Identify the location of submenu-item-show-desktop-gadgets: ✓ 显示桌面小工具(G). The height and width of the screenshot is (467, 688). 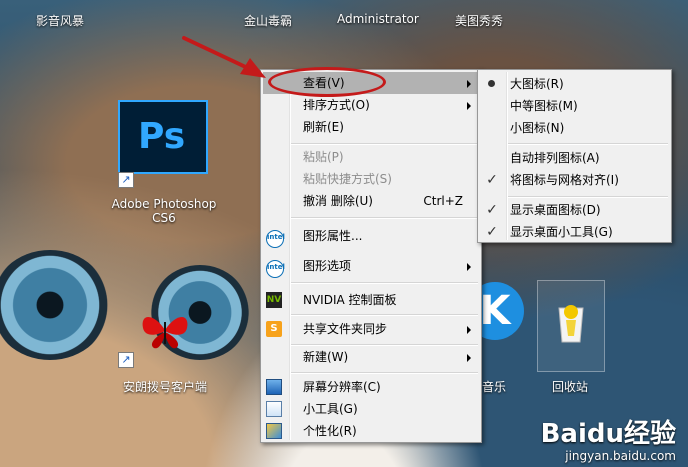
(574, 232).